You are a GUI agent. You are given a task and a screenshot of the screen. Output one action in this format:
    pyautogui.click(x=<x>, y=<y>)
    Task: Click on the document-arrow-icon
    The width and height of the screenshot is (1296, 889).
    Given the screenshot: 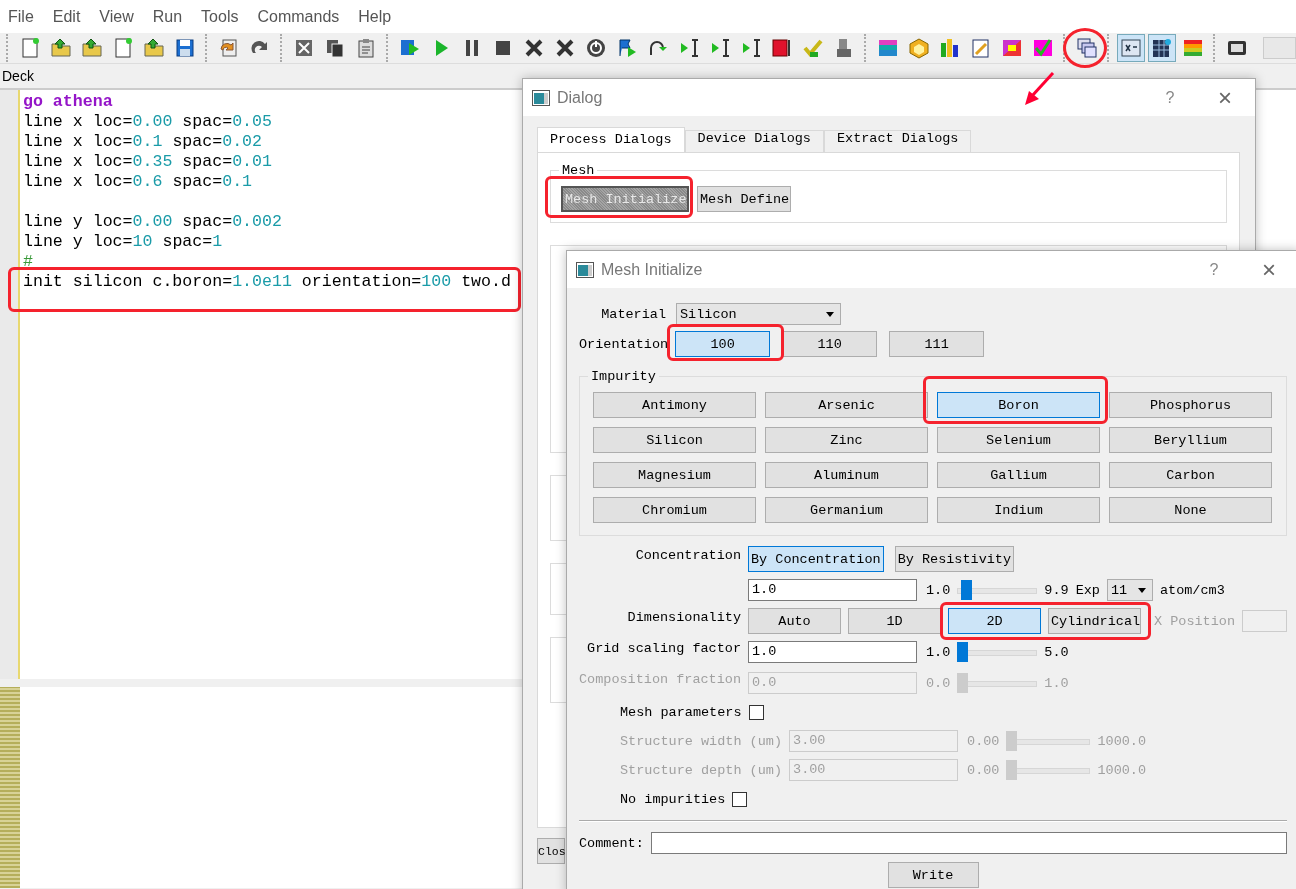 What is the action you would take?
    pyautogui.click(x=229, y=48)
    